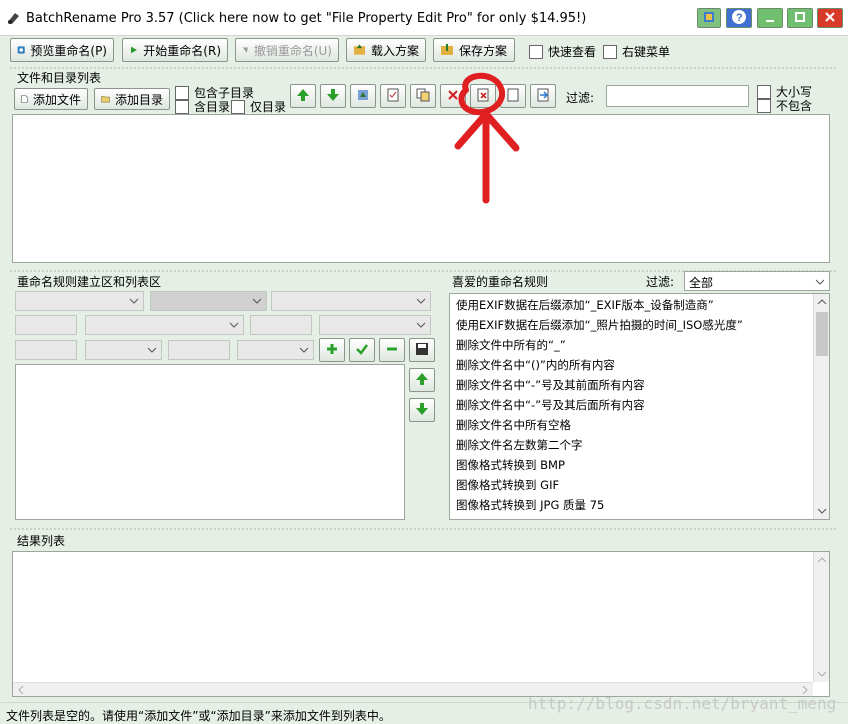  I want to click on remove-rule-button, so click(392, 350).